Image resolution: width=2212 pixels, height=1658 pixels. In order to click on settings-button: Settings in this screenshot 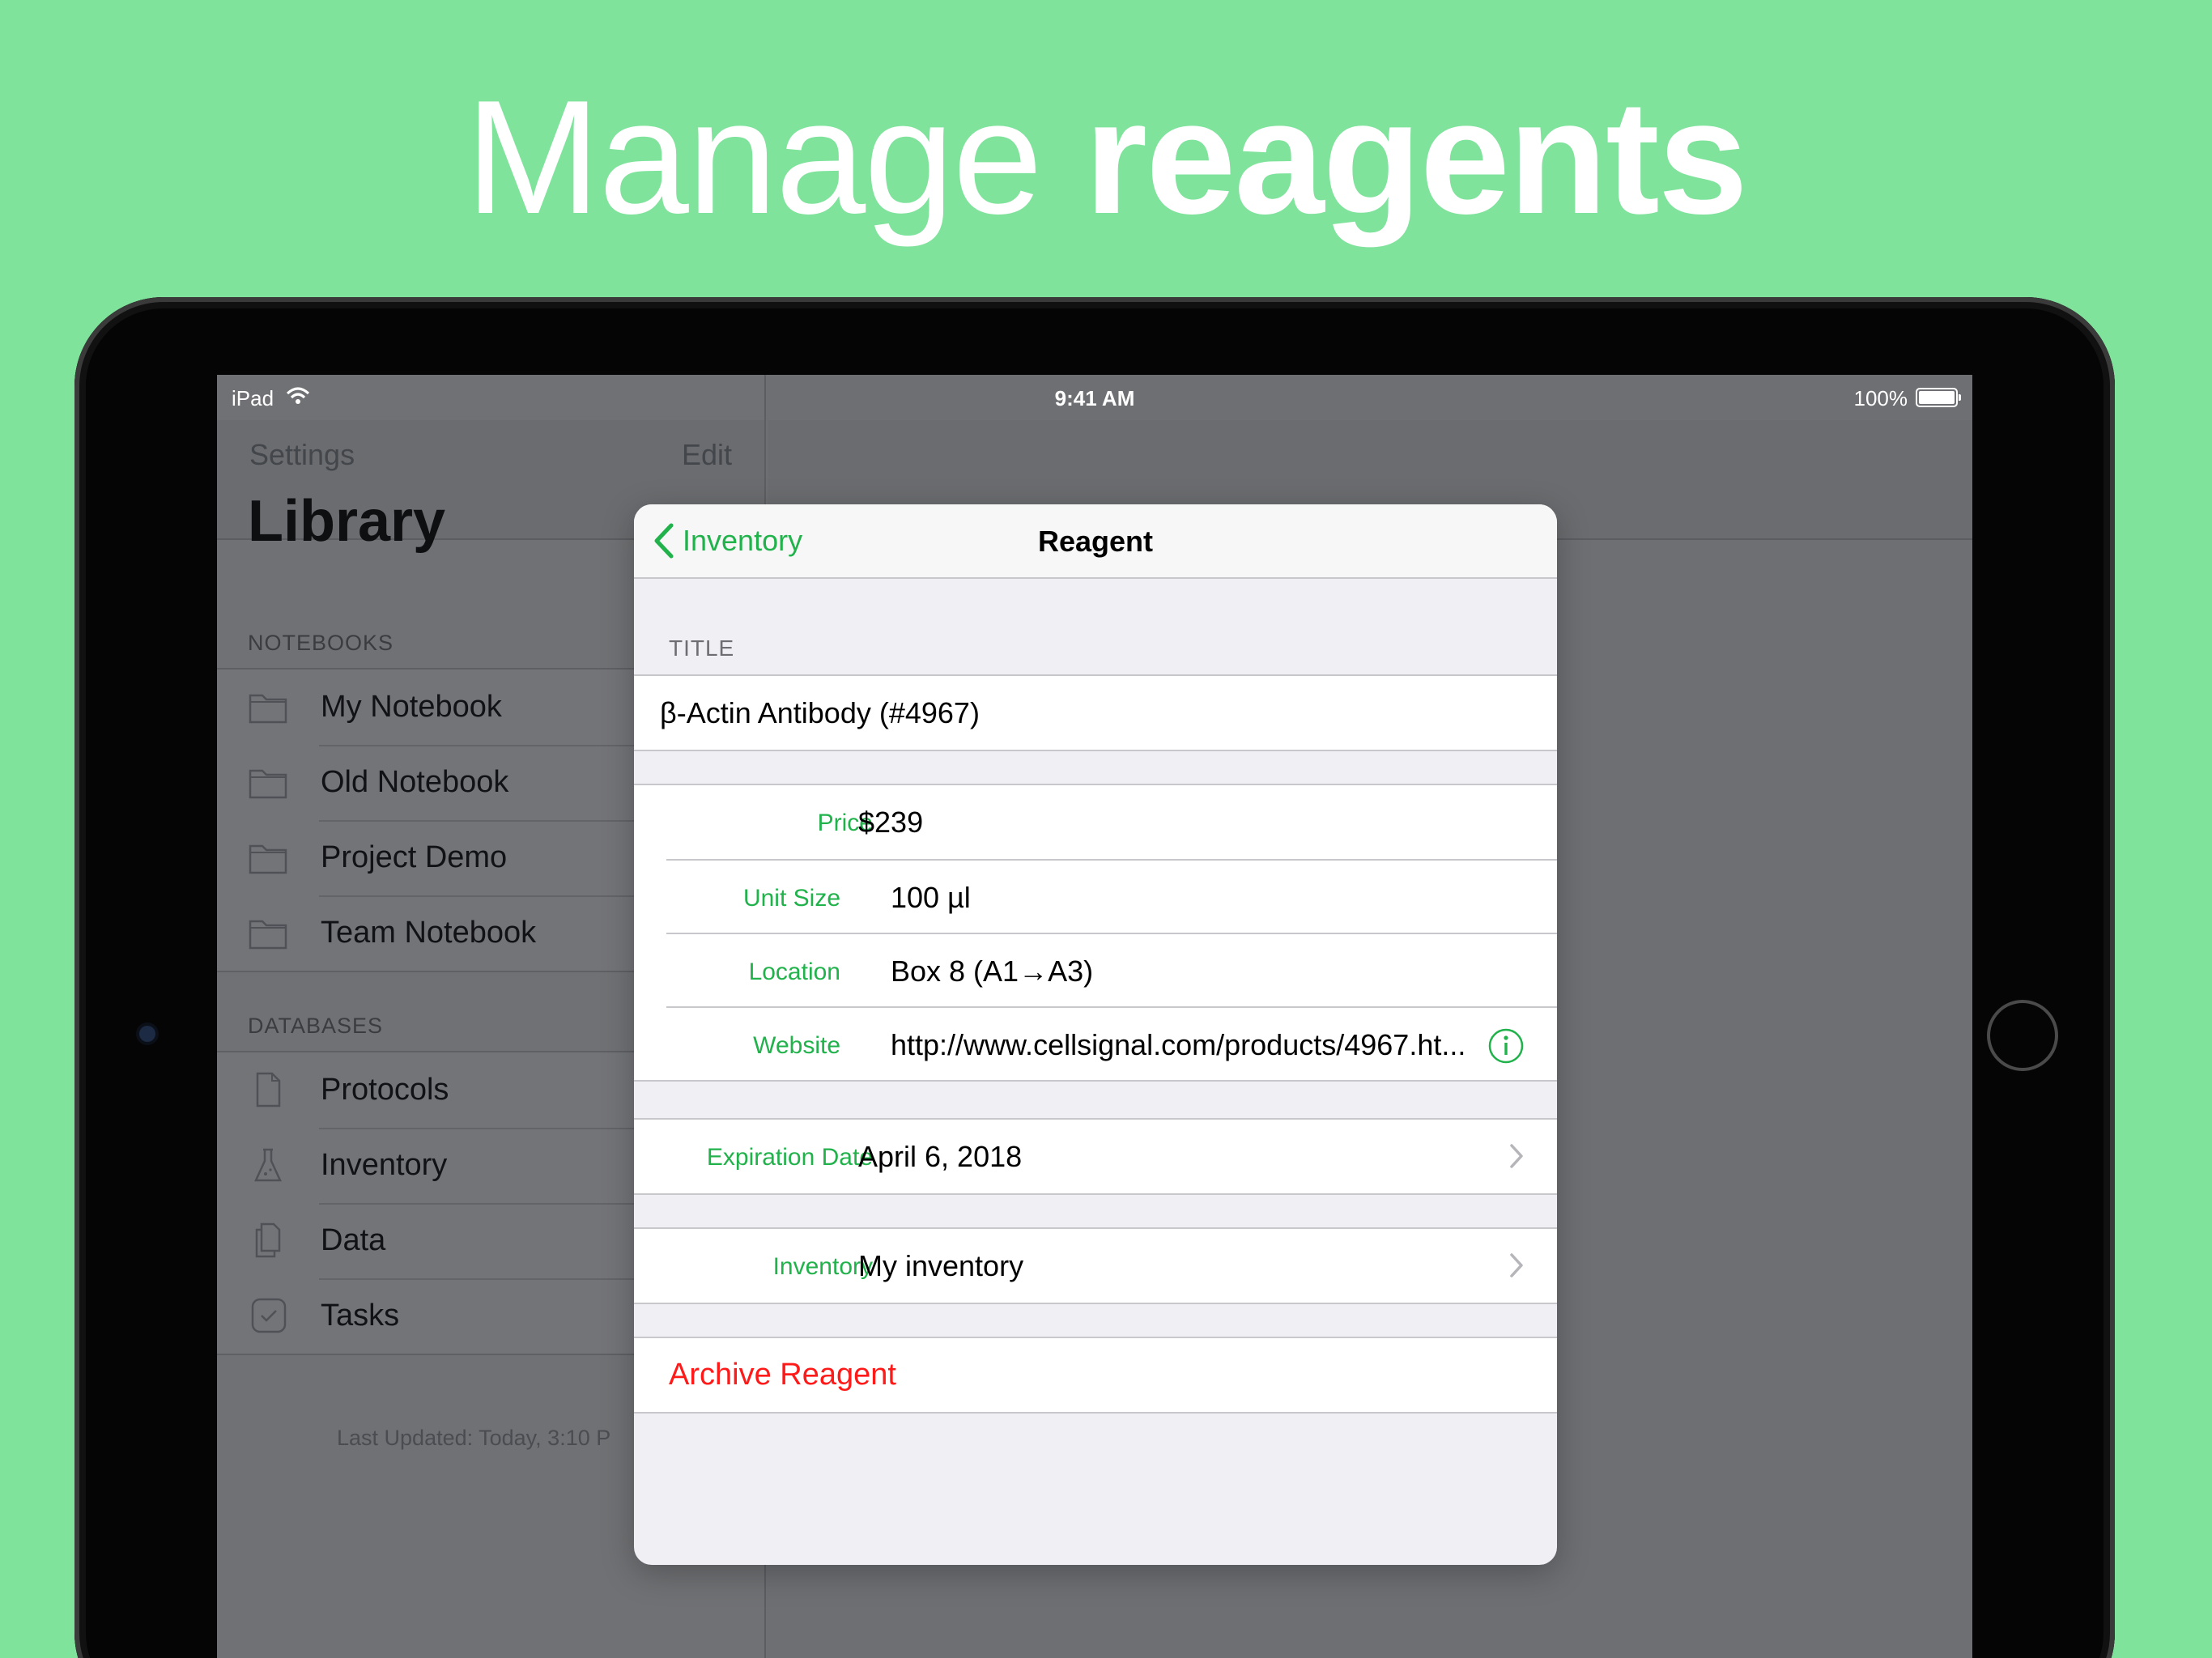, I will do `click(302, 455)`.